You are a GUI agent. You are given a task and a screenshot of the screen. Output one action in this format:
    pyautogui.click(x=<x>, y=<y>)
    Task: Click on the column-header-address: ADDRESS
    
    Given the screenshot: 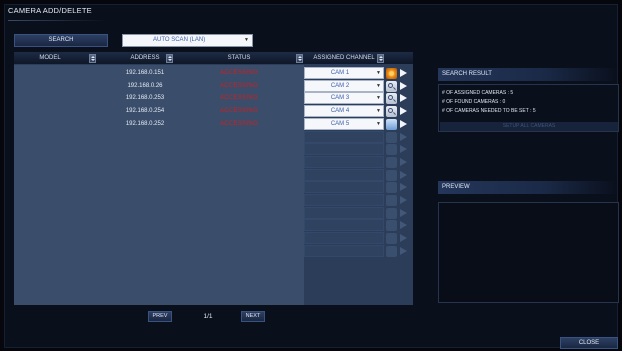 What is the action you would take?
    pyautogui.click(x=145, y=58)
    